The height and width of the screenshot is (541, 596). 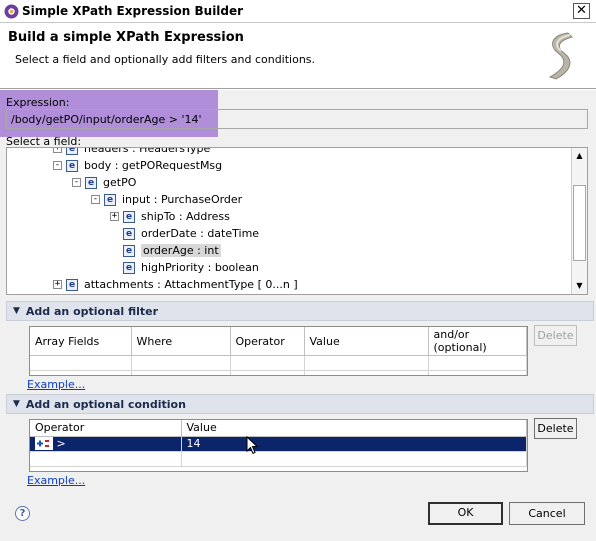 What do you see at coordinates (22, 513) in the screenshot?
I see `help-icon: ?` at bounding box center [22, 513].